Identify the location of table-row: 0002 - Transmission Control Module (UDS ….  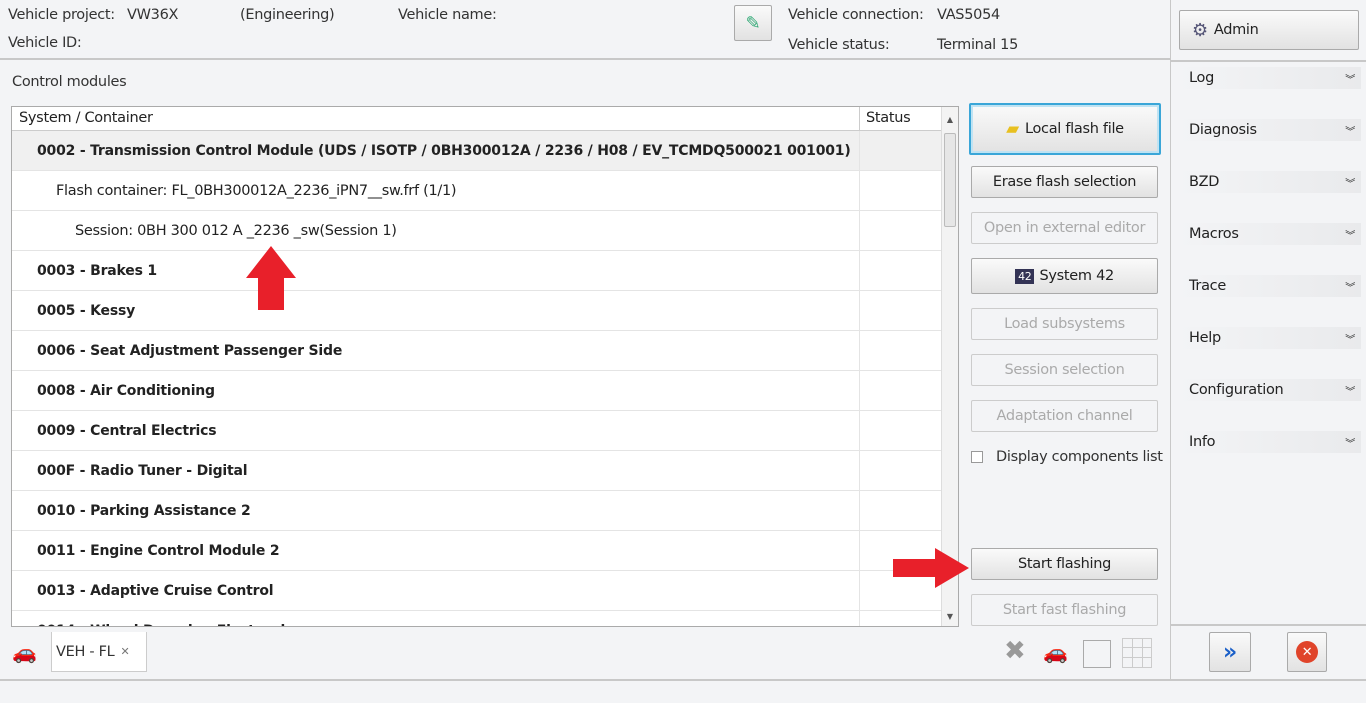
(485, 151).